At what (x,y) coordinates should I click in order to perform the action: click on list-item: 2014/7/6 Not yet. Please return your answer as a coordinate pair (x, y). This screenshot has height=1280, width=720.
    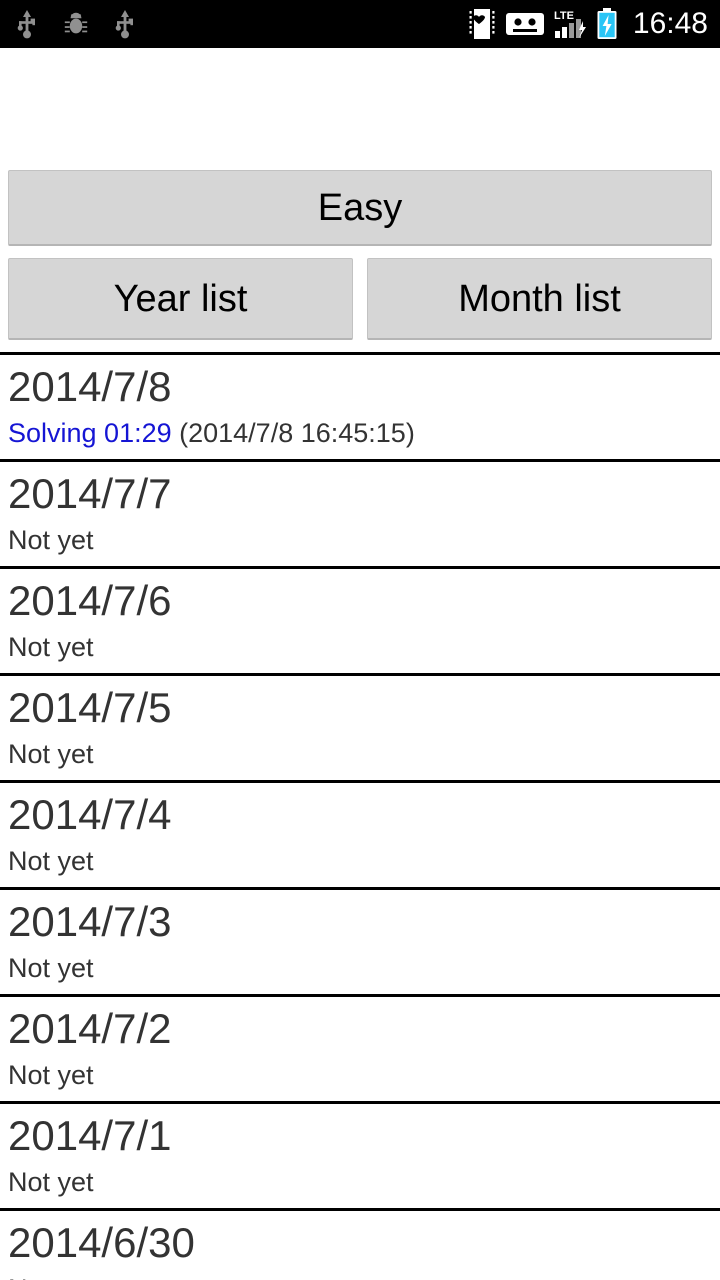
    Looking at the image, I should click on (360, 622).